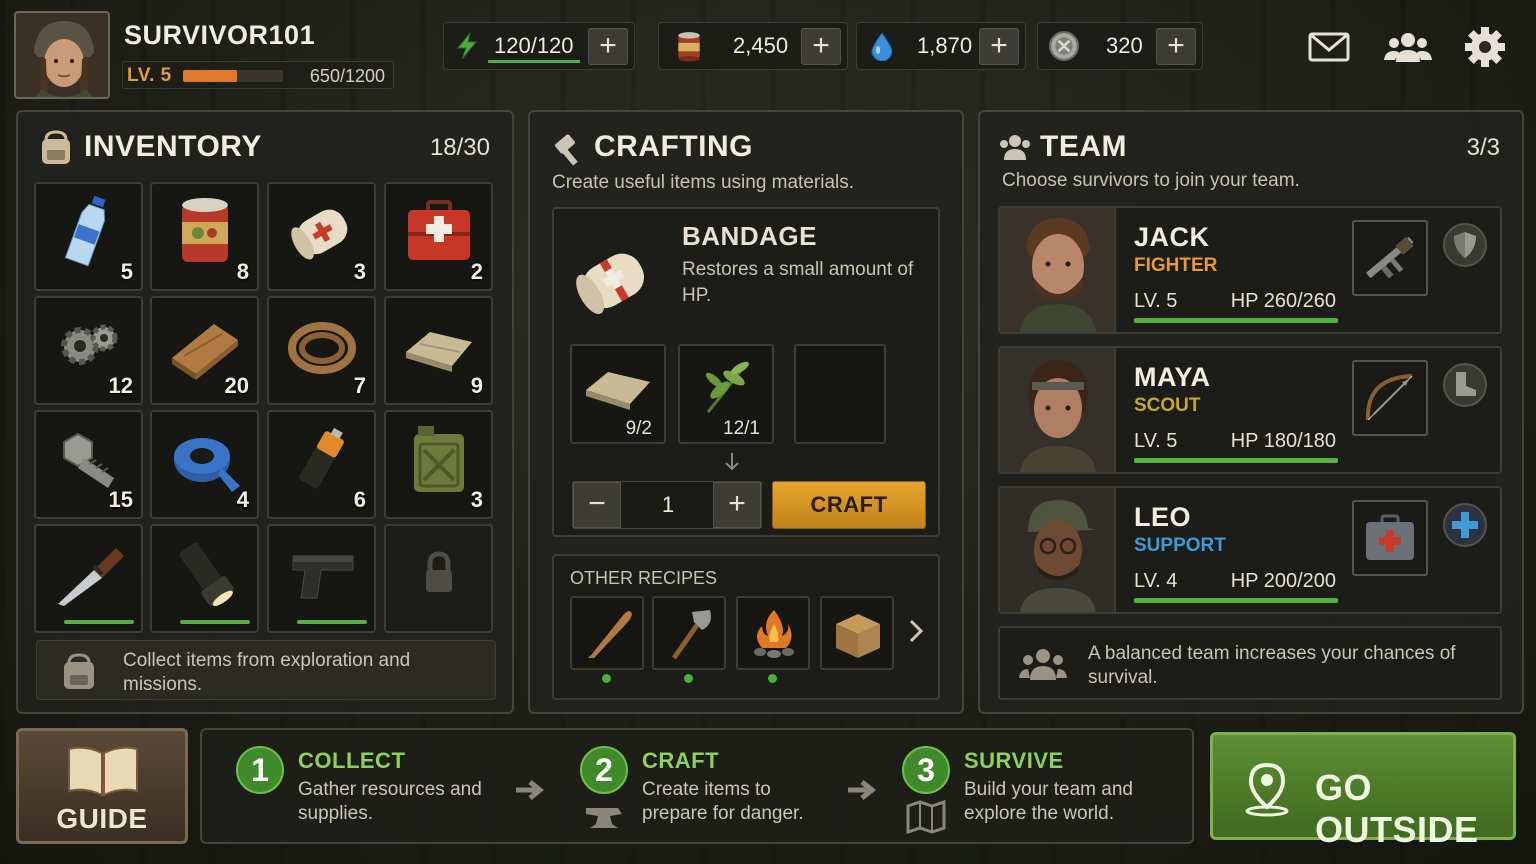  Describe the element at coordinates (604, 818) in the screenshot. I see `anvil-icon` at that location.